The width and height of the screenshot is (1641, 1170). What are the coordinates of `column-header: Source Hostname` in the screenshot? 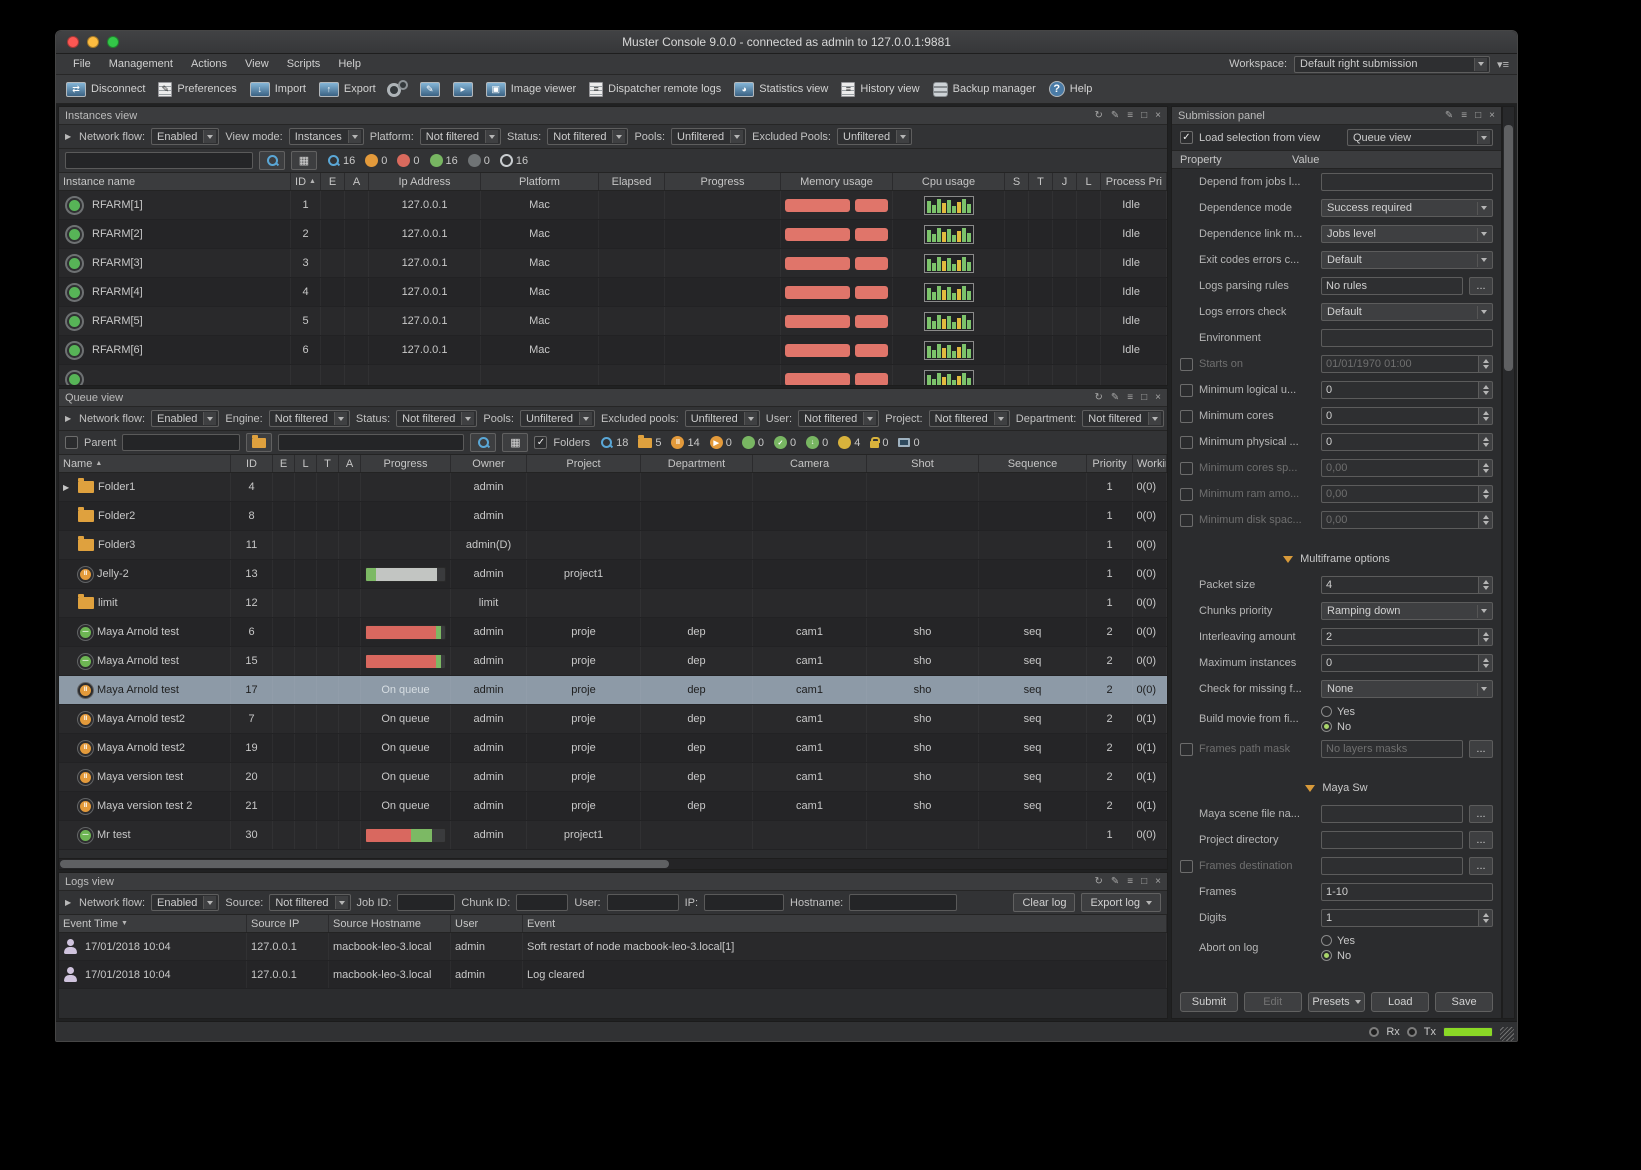 It's located at (390, 923).